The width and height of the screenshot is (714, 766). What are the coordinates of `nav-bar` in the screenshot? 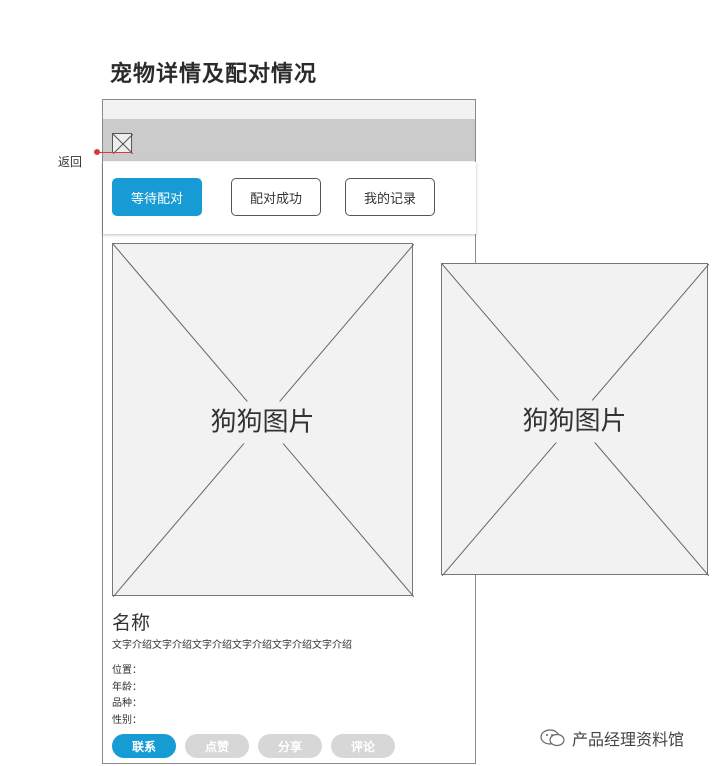 It's located at (289, 140).